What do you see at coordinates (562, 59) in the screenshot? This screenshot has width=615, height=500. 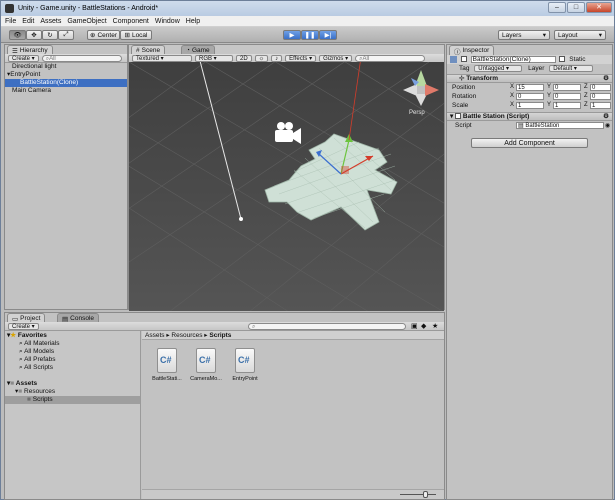 I see `static-checkbox` at bounding box center [562, 59].